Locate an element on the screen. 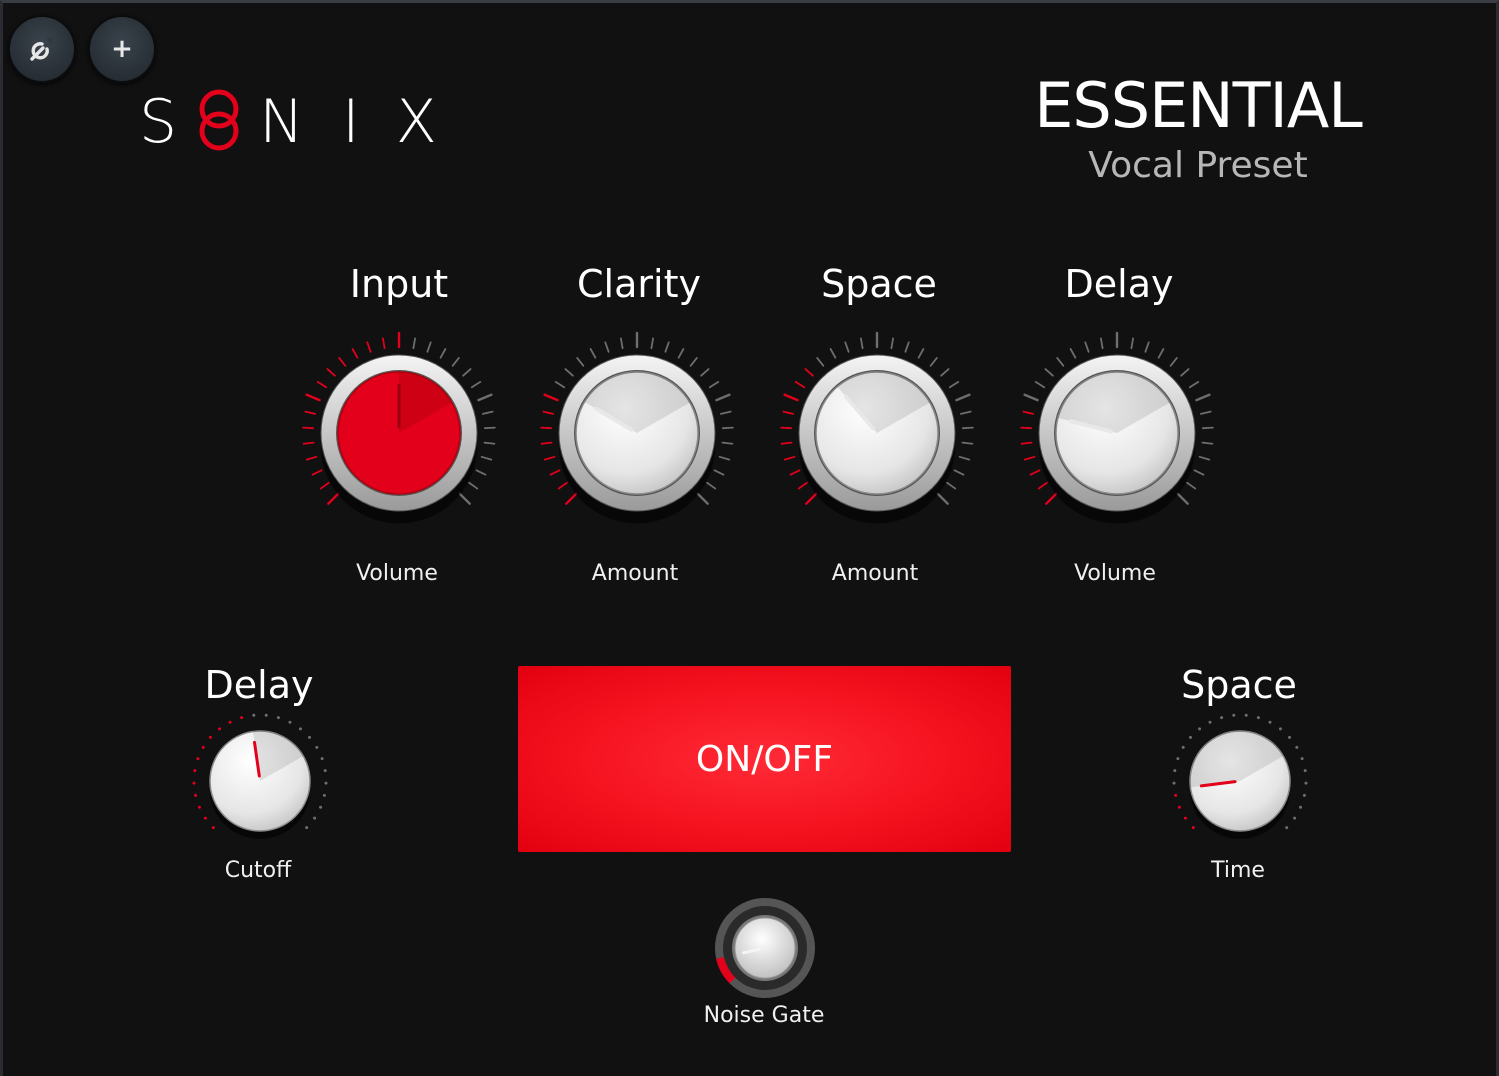 The image size is (1499, 1076). knob-label-time: Time is located at coordinates (1238, 870).